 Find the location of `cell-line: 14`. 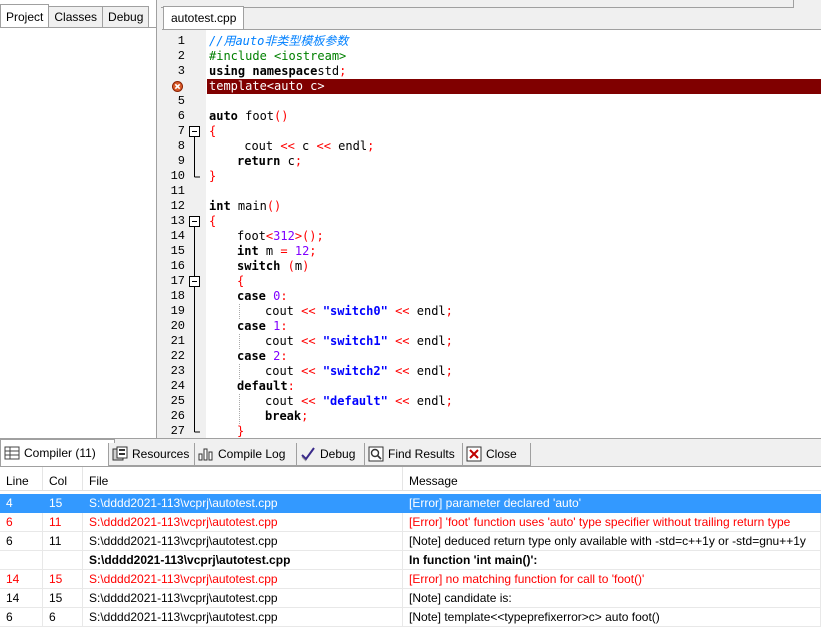

cell-line: 14 is located at coordinates (21, 579).